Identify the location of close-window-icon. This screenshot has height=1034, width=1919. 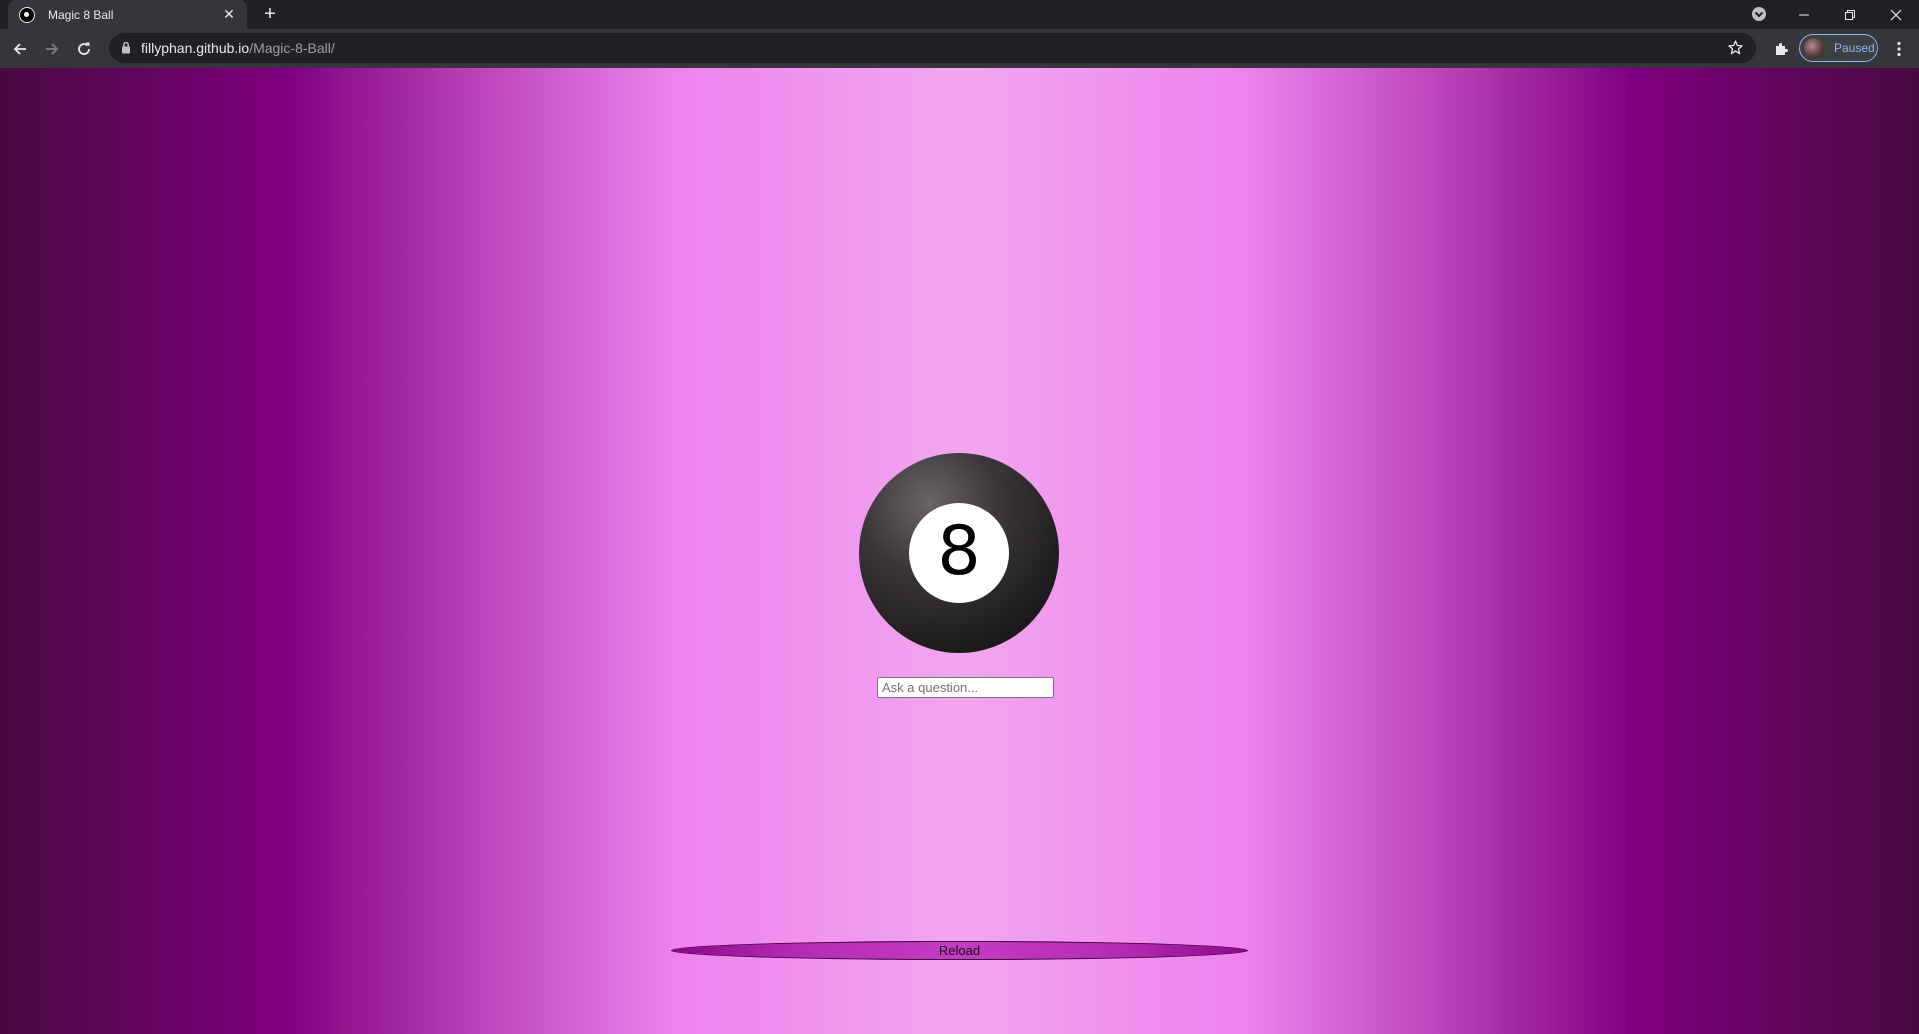
(1896, 14).